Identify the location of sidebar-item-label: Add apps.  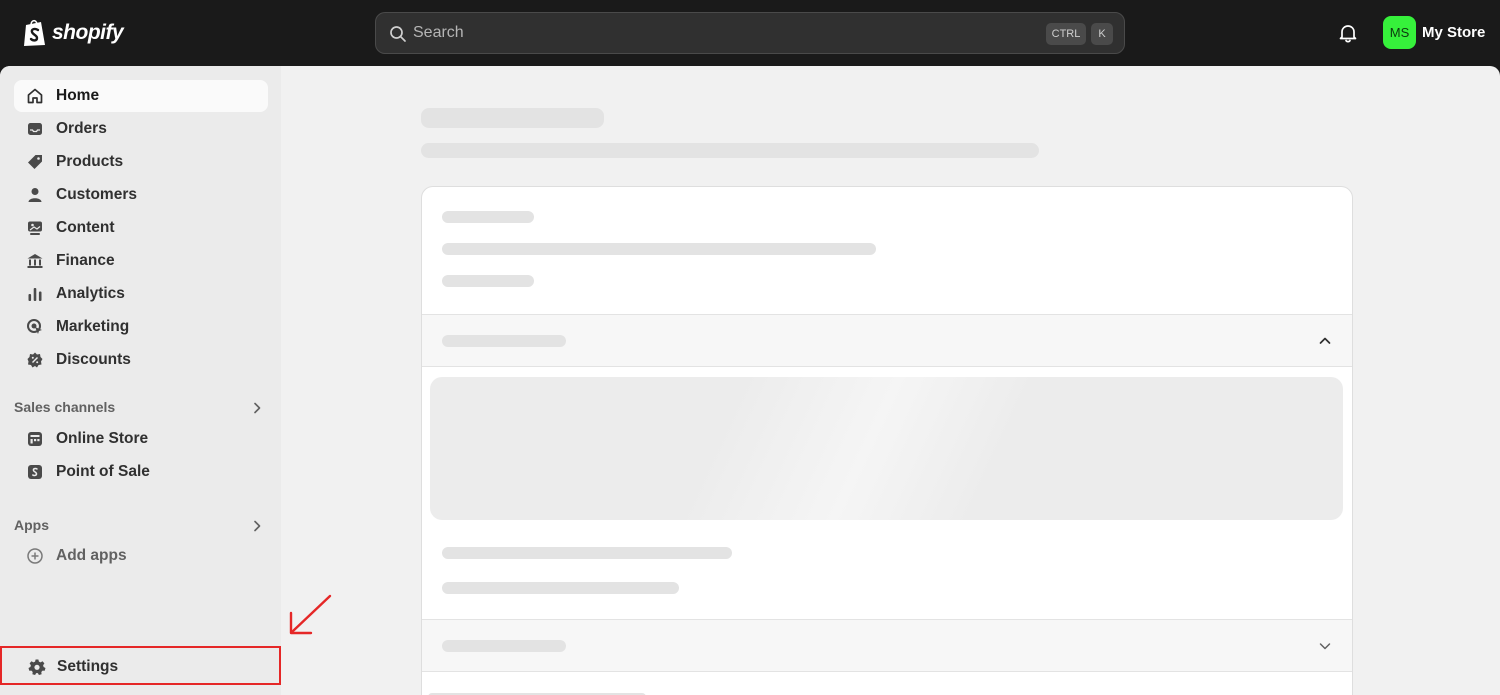
(91, 555).